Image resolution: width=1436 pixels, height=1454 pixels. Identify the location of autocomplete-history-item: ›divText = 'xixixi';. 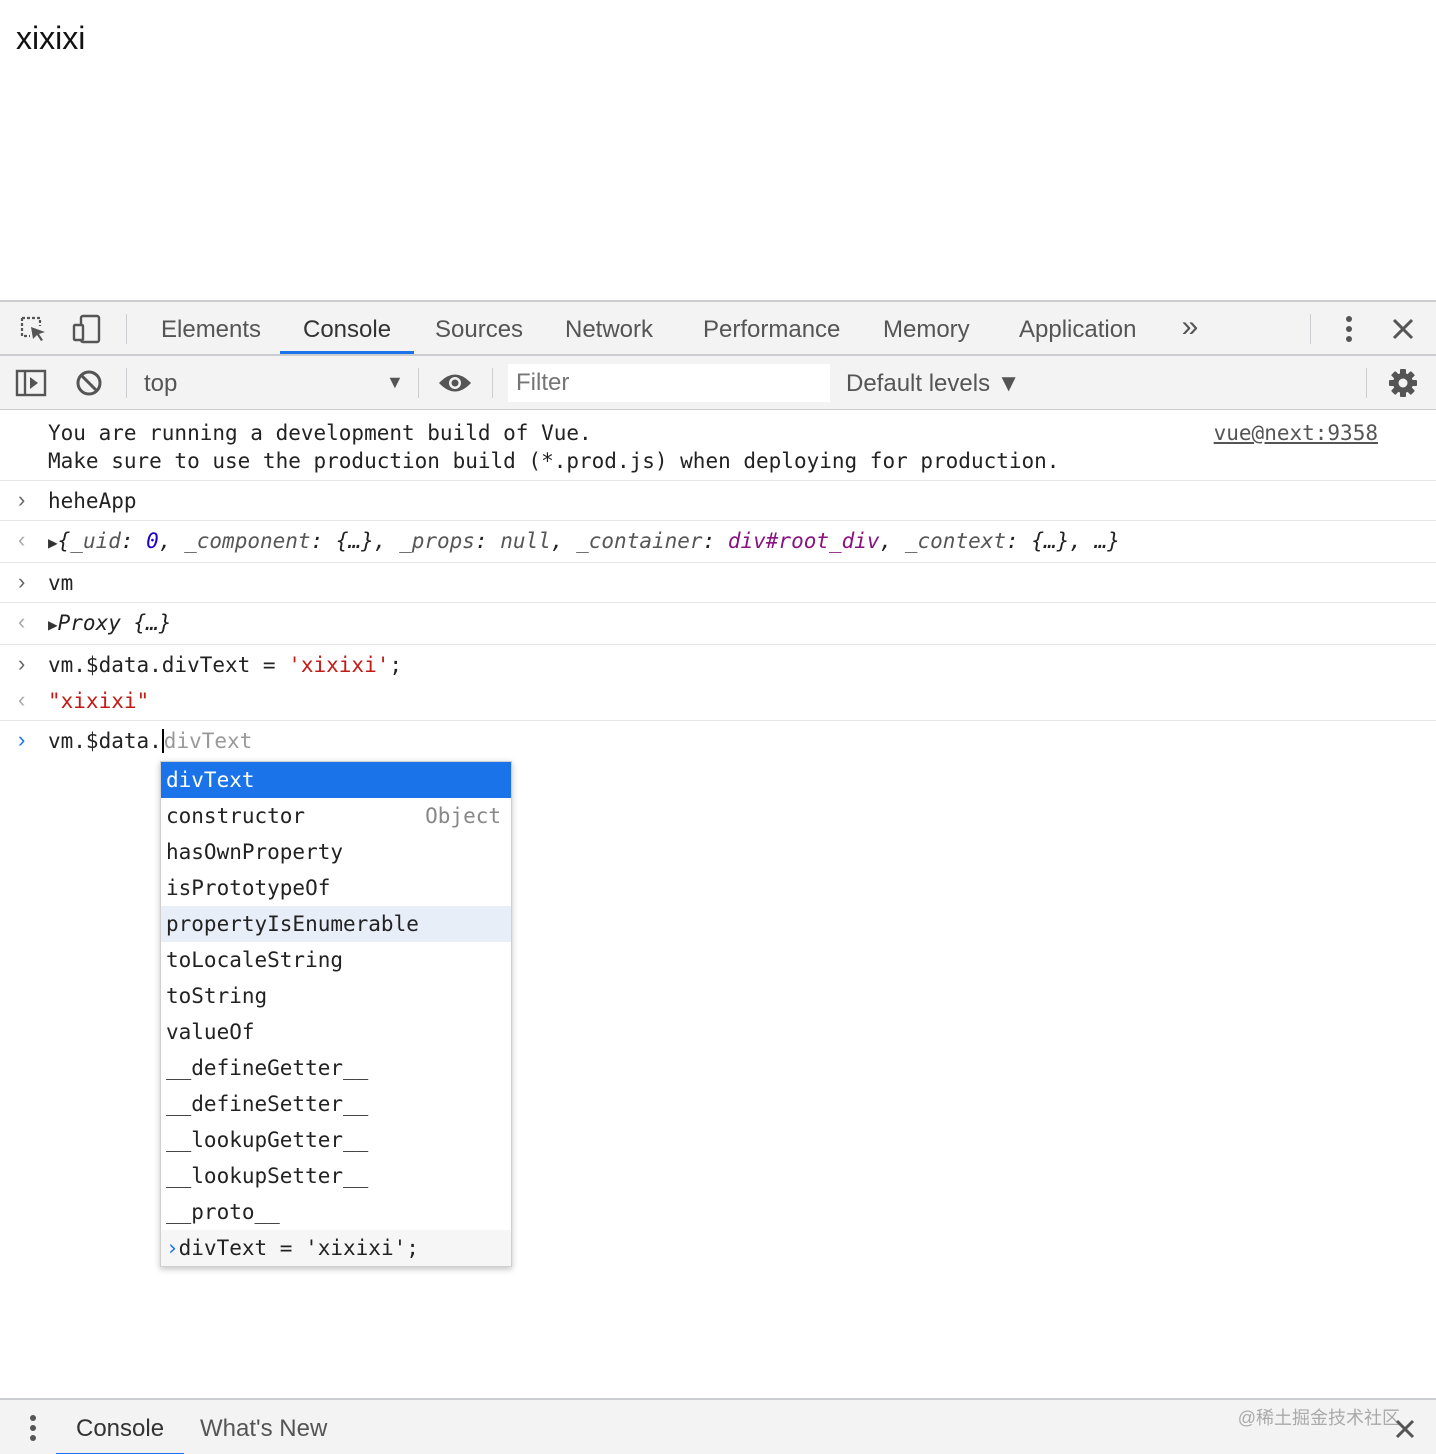
(336, 1248).